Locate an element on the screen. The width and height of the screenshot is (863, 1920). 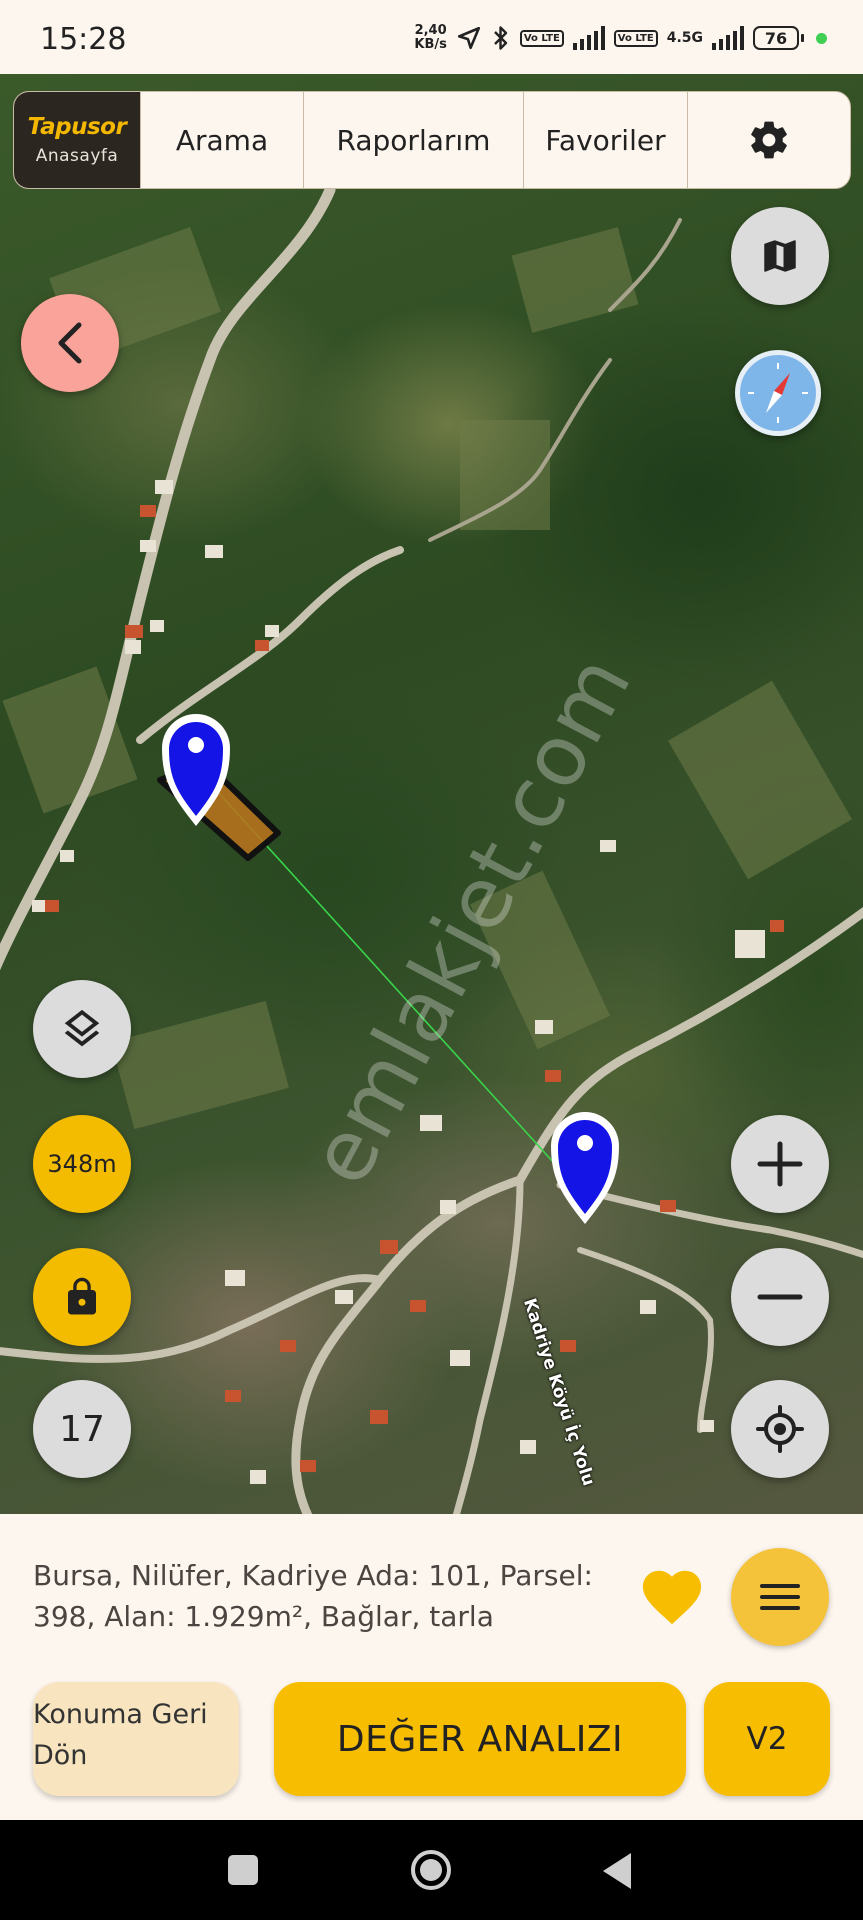
settings-button is located at coordinates (768, 140).